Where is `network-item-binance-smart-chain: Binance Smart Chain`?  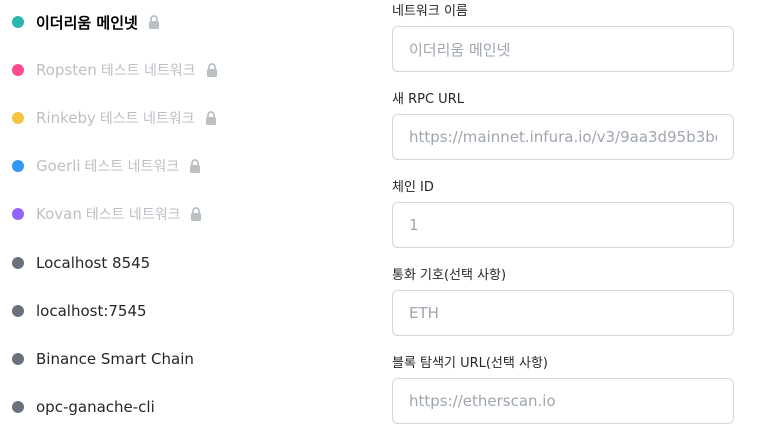
network-item-binance-smart-chain: Binance Smart Chain is located at coordinates (103, 359).